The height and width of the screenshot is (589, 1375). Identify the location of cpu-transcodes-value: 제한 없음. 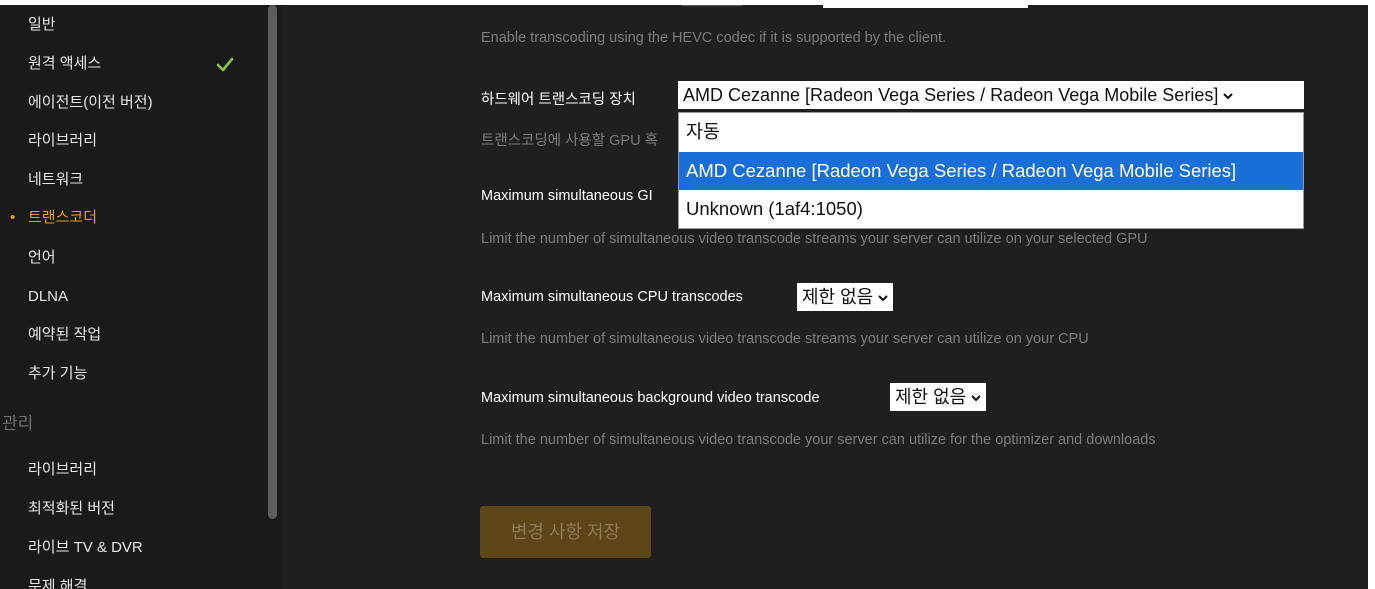
(838, 297).